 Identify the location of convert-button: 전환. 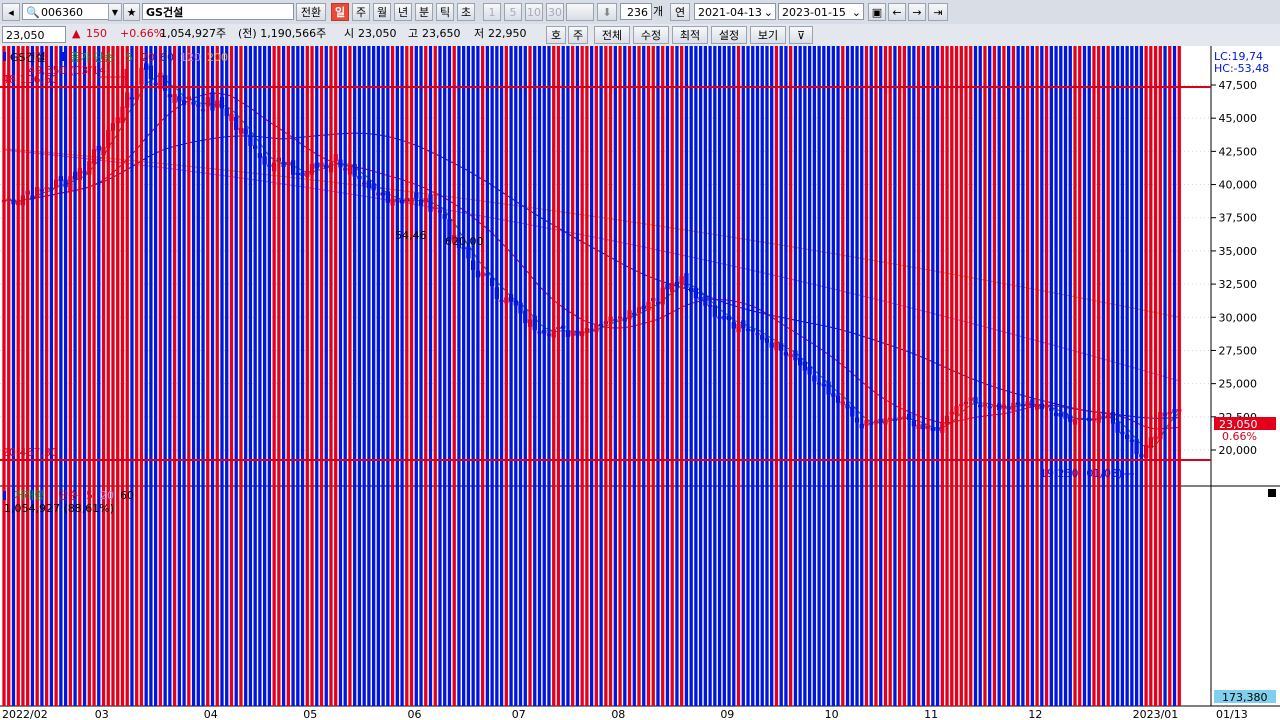
(311, 12).